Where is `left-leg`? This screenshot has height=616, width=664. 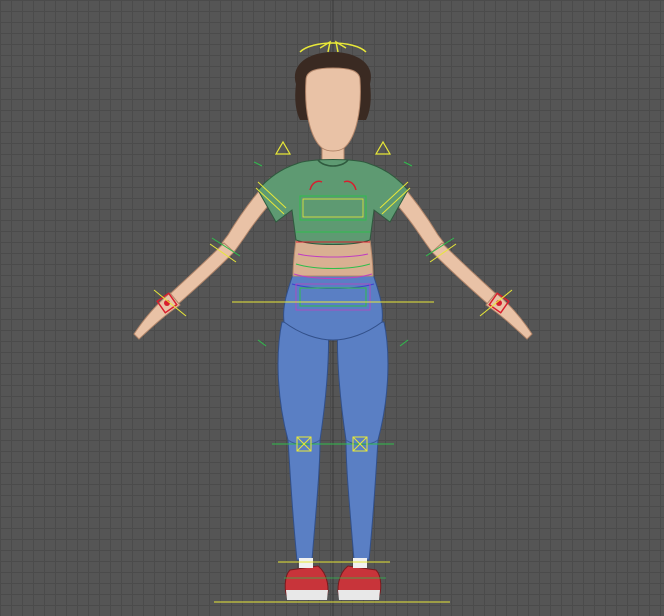
left-leg is located at coordinates (303, 441).